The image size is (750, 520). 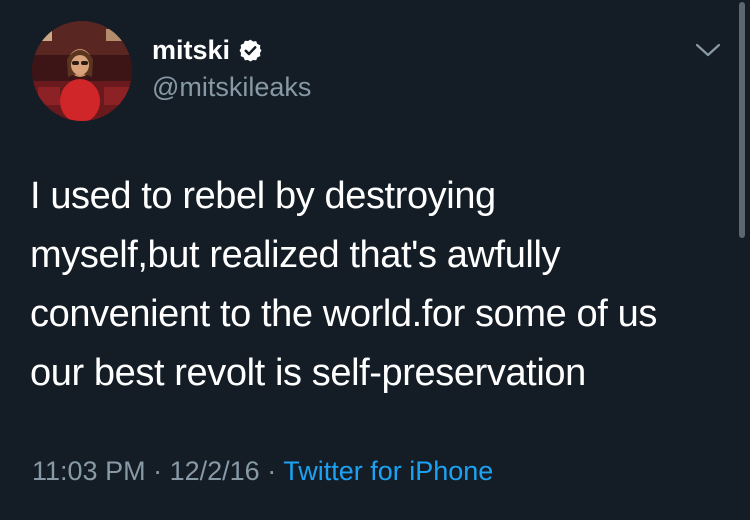 What do you see at coordinates (191, 50) in the screenshot?
I see `display-name-text: mitski` at bounding box center [191, 50].